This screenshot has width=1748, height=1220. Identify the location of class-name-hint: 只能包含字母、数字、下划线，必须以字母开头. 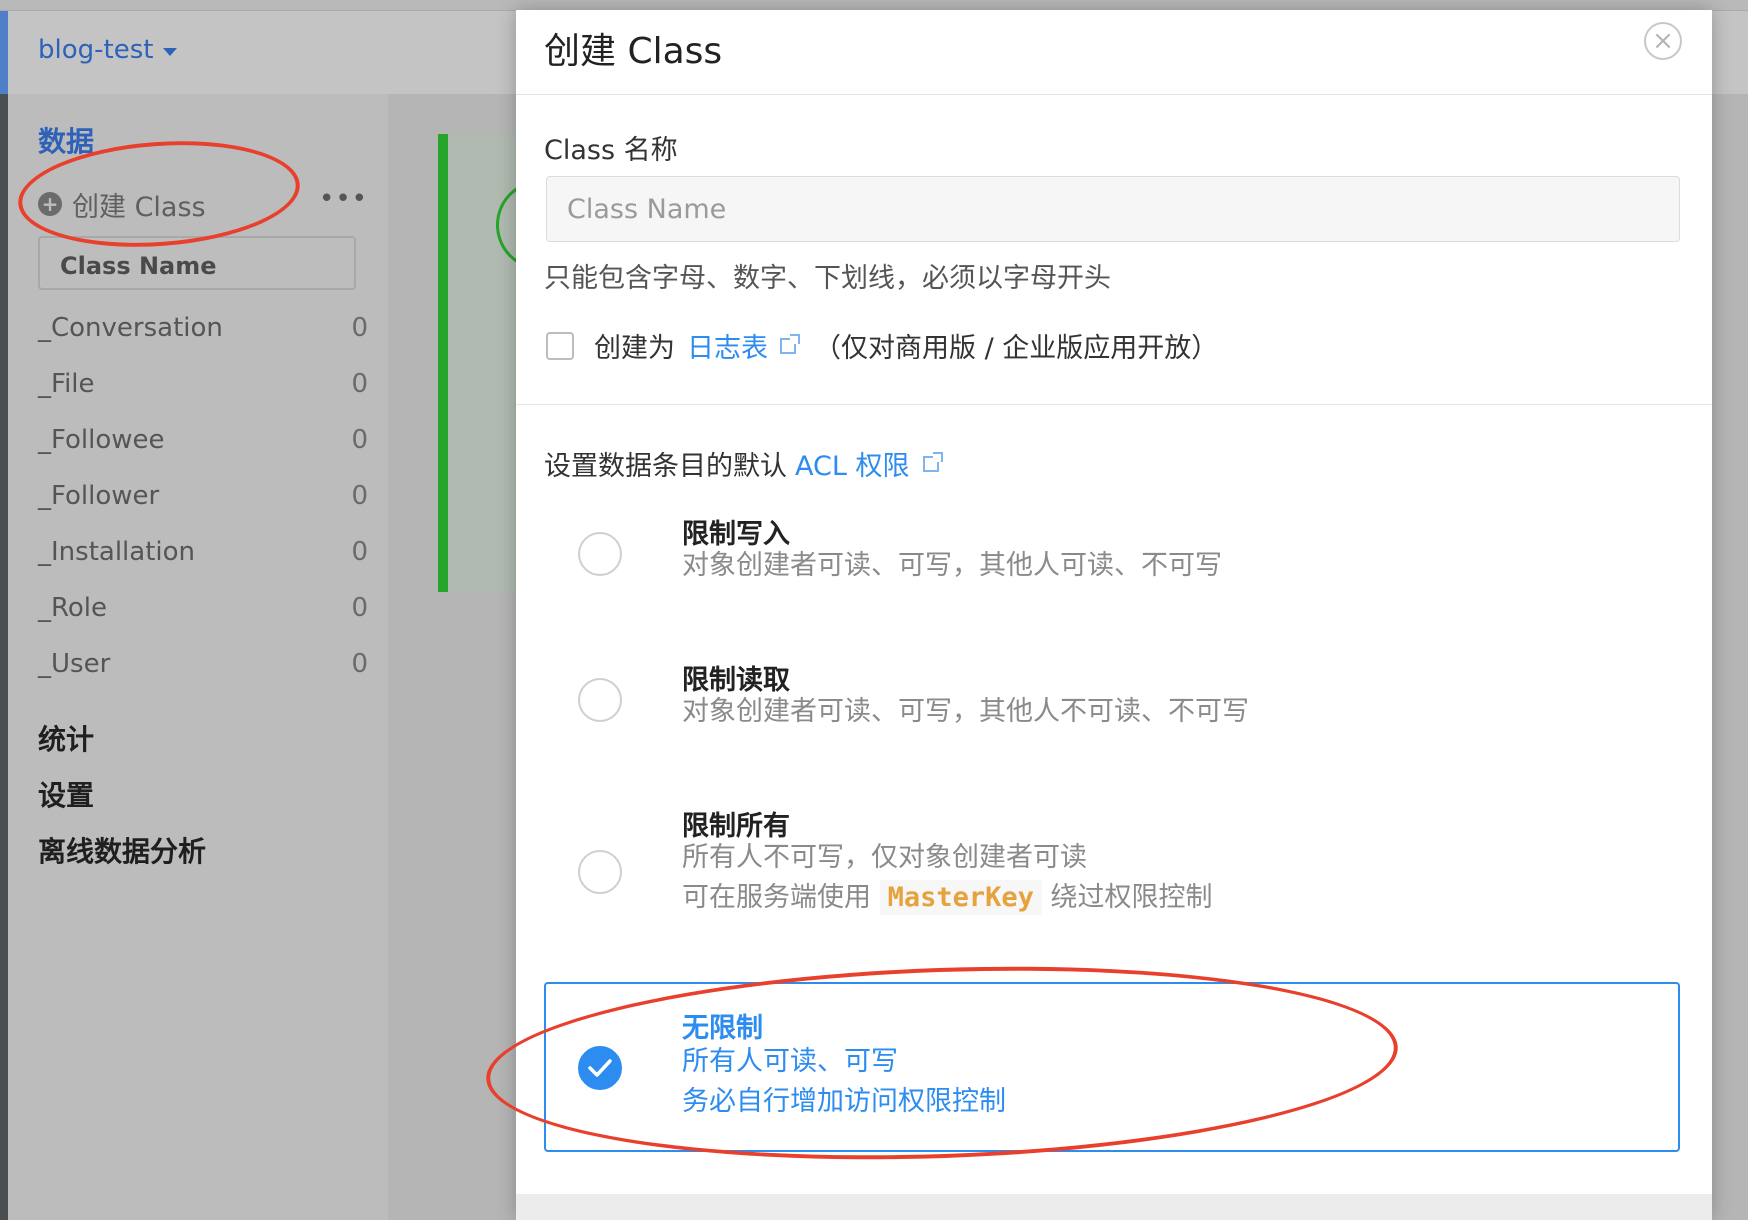
(827, 278).